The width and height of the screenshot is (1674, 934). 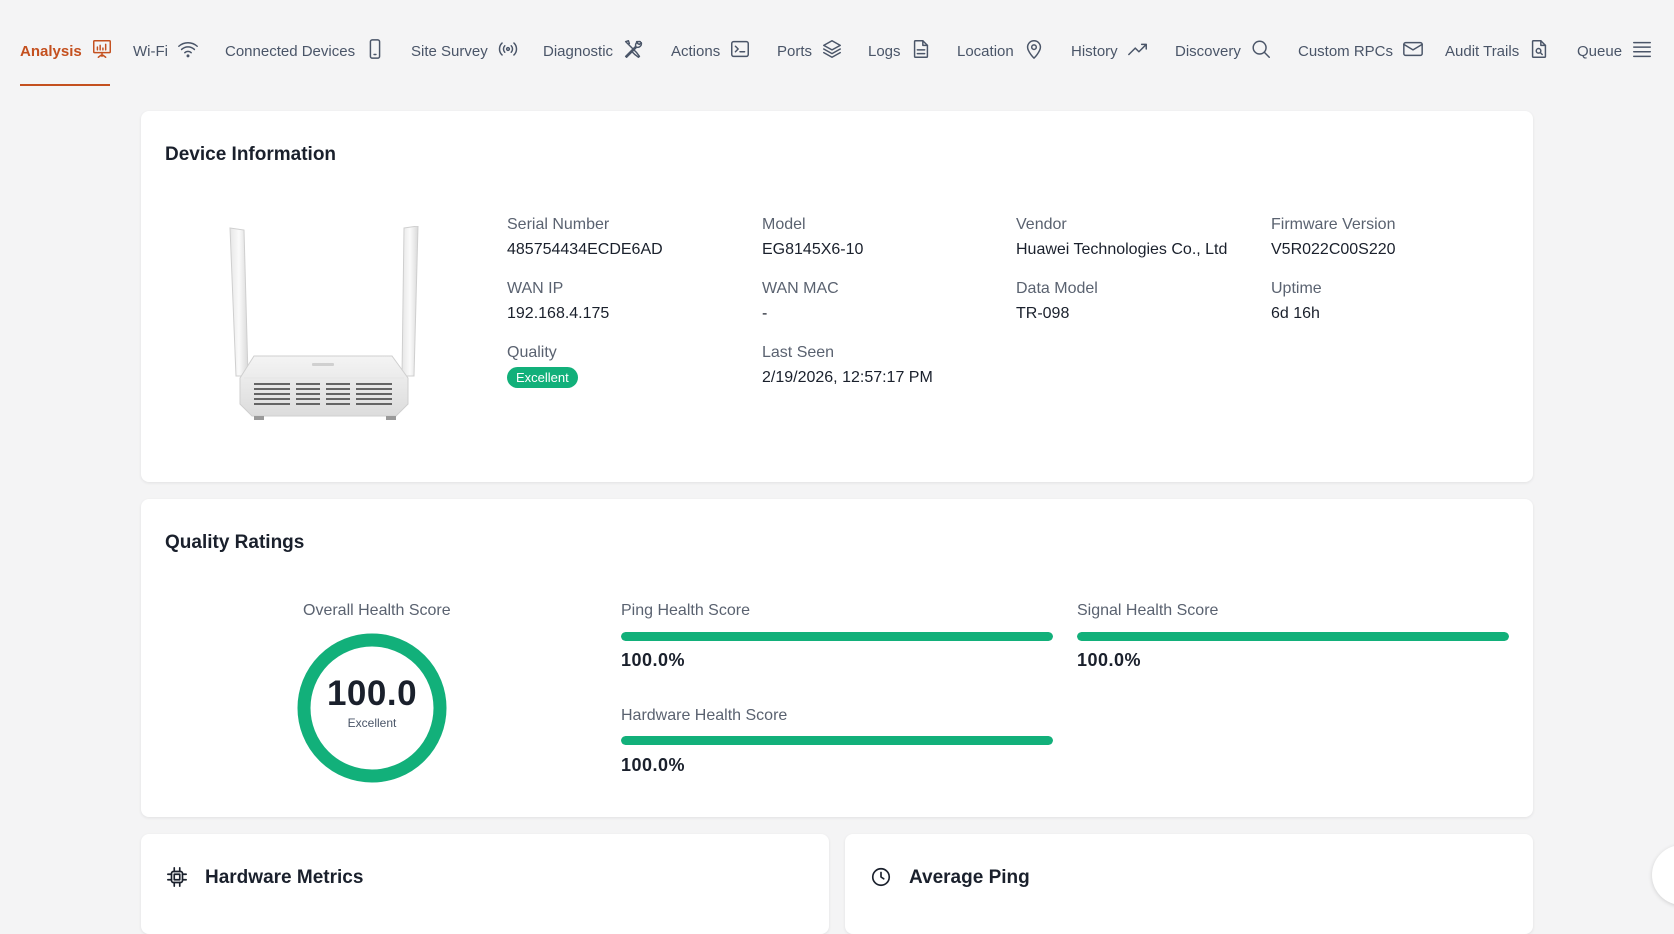 I want to click on tab-label: Wi-Fi, so click(x=150, y=51).